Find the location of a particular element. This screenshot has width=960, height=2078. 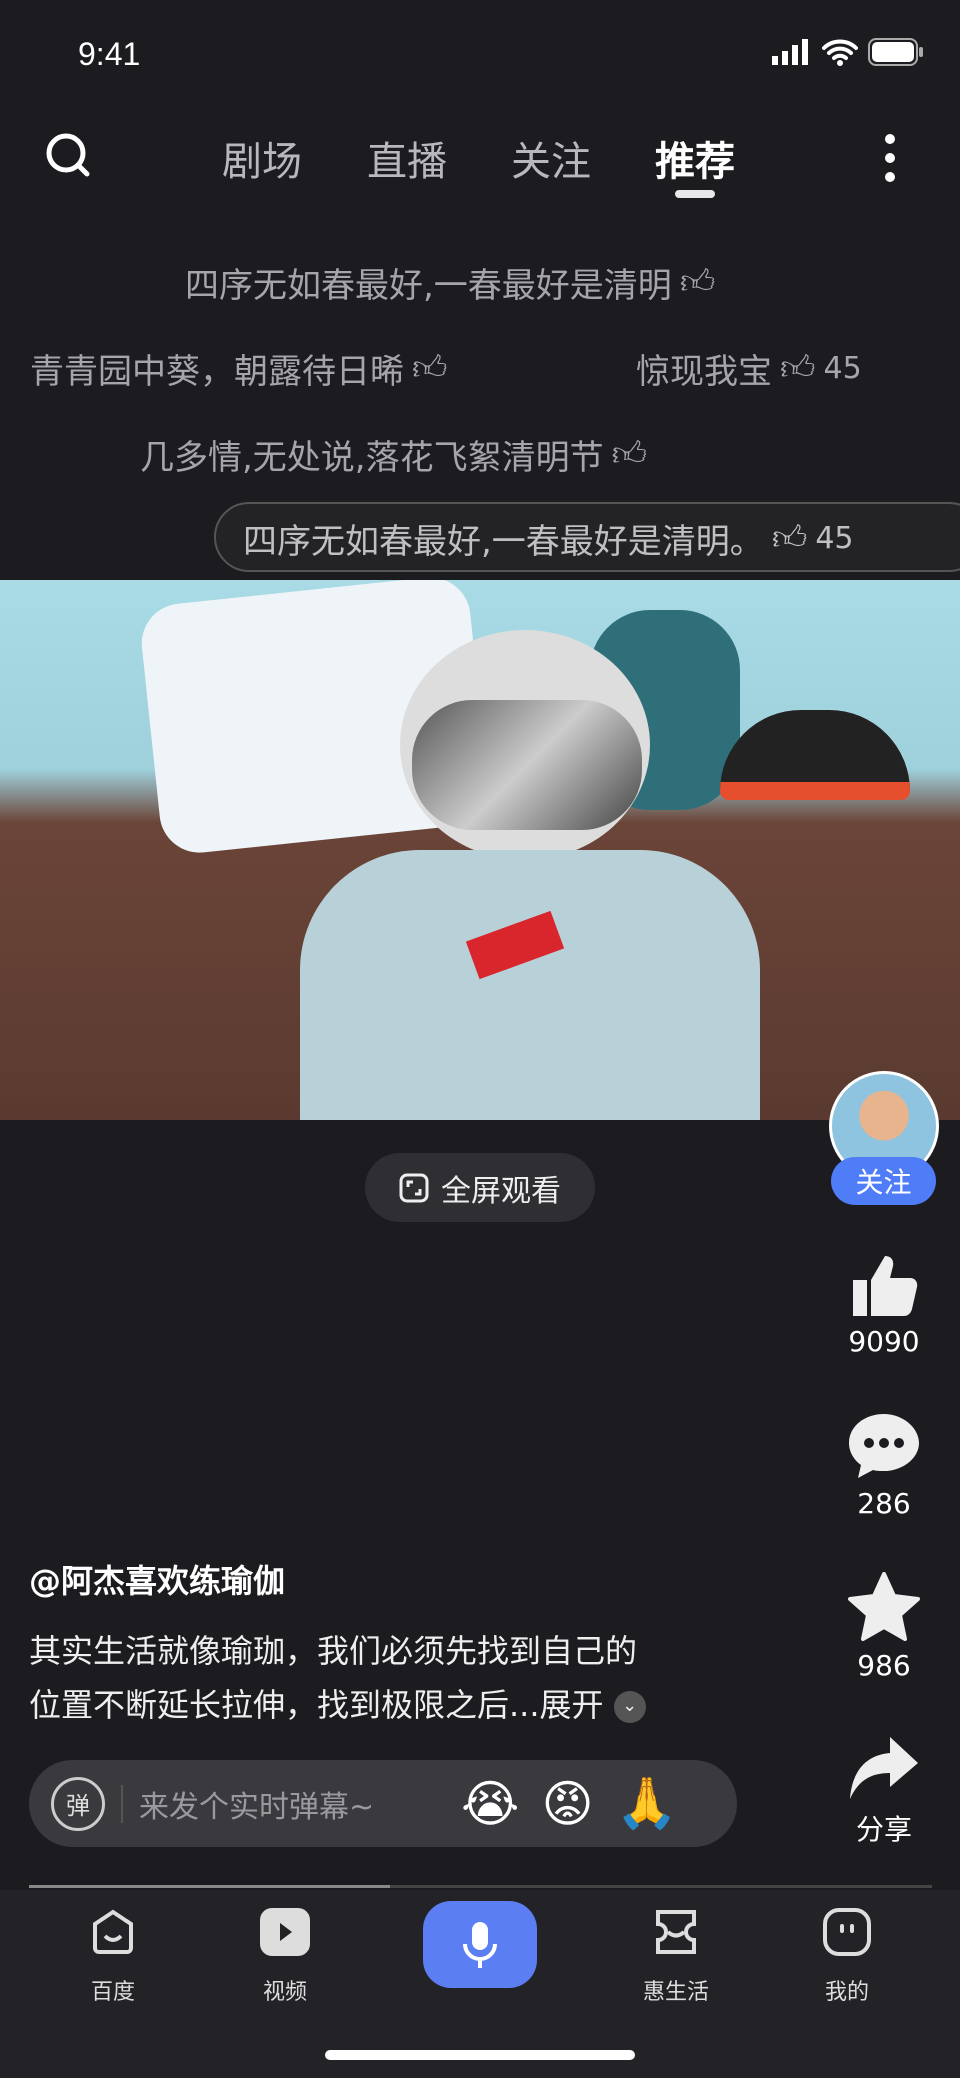

star-icon is located at coordinates (884, 1606).